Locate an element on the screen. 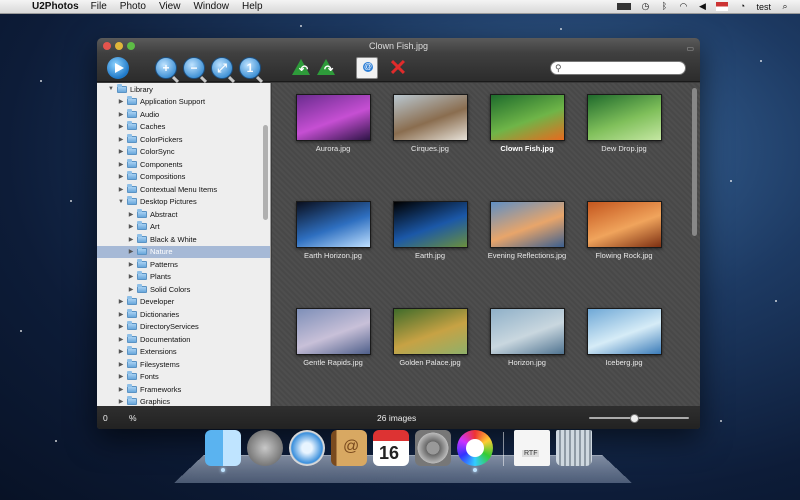  menu-photo: Photo is located at coordinates (133, 6).